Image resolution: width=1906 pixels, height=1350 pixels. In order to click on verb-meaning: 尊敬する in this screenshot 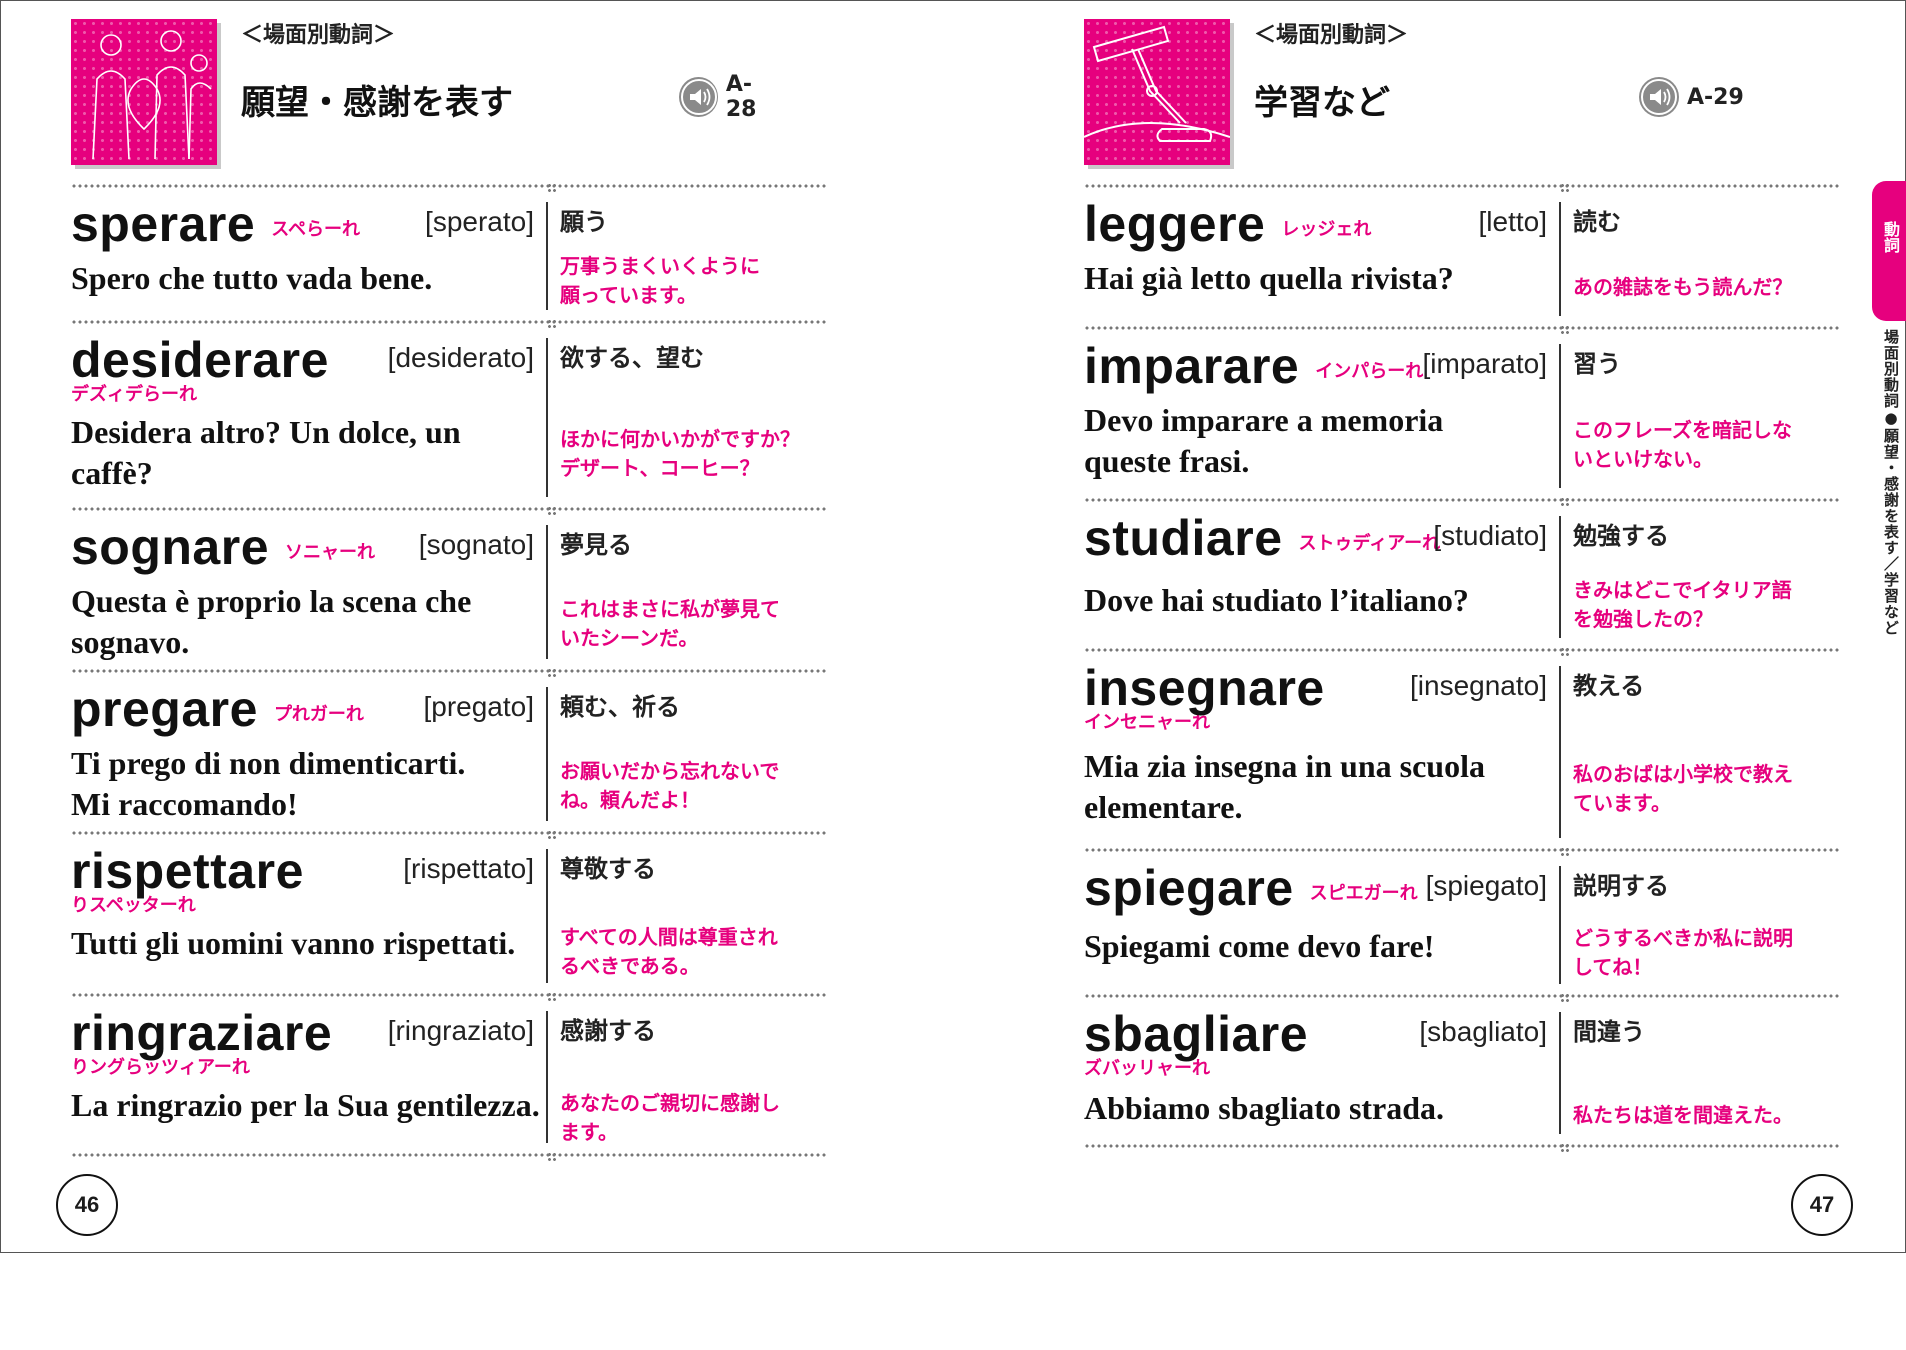, I will do `click(608, 869)`.